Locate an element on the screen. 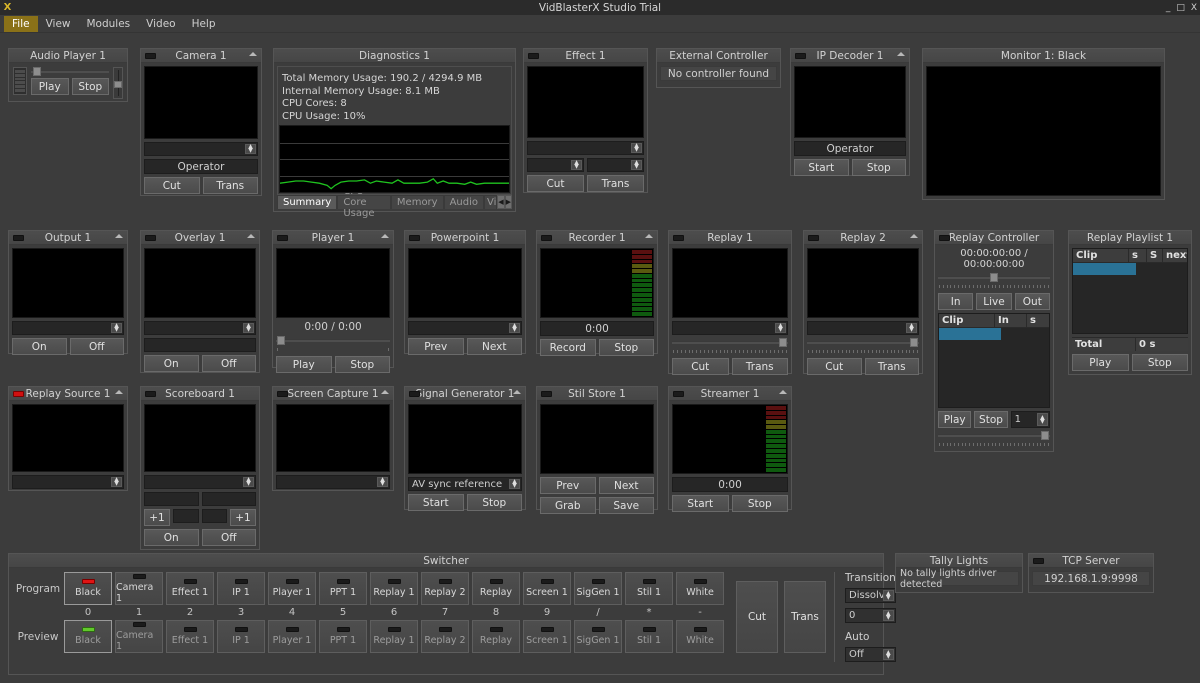 Image resolution: width=1200 pixels, height=683 pixels. replay-2-preview is located at coordinates (863, 283).